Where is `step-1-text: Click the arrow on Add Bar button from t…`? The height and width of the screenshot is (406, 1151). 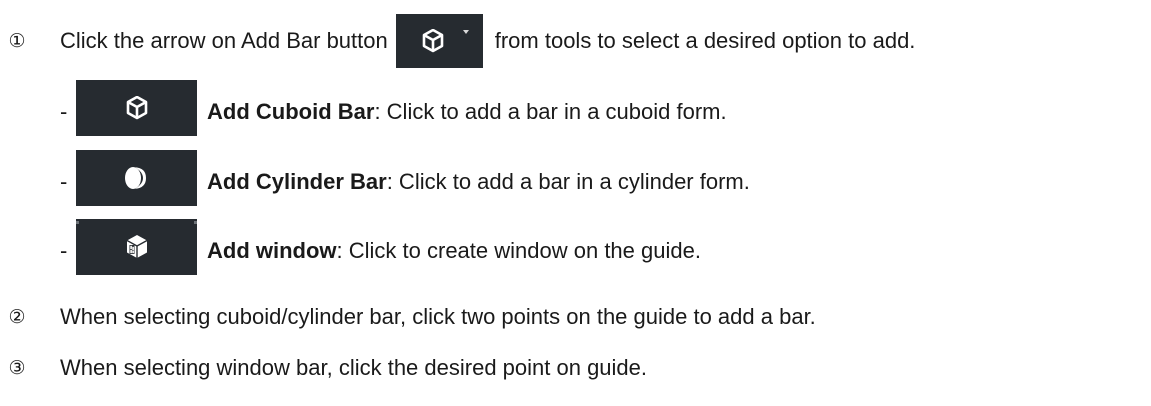 step-1-text: Click the arrow on Add Bar button from t… is located at coordinates (487, 41).